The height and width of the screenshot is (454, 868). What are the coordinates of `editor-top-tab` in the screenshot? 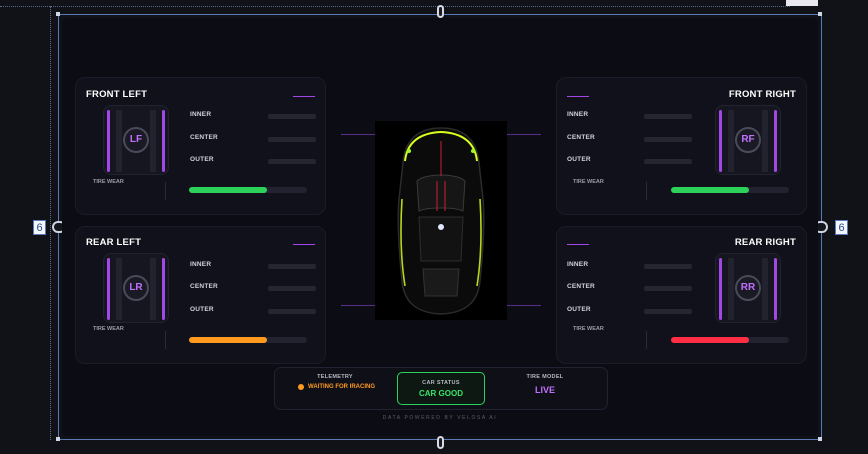 It's located at (802, 3).